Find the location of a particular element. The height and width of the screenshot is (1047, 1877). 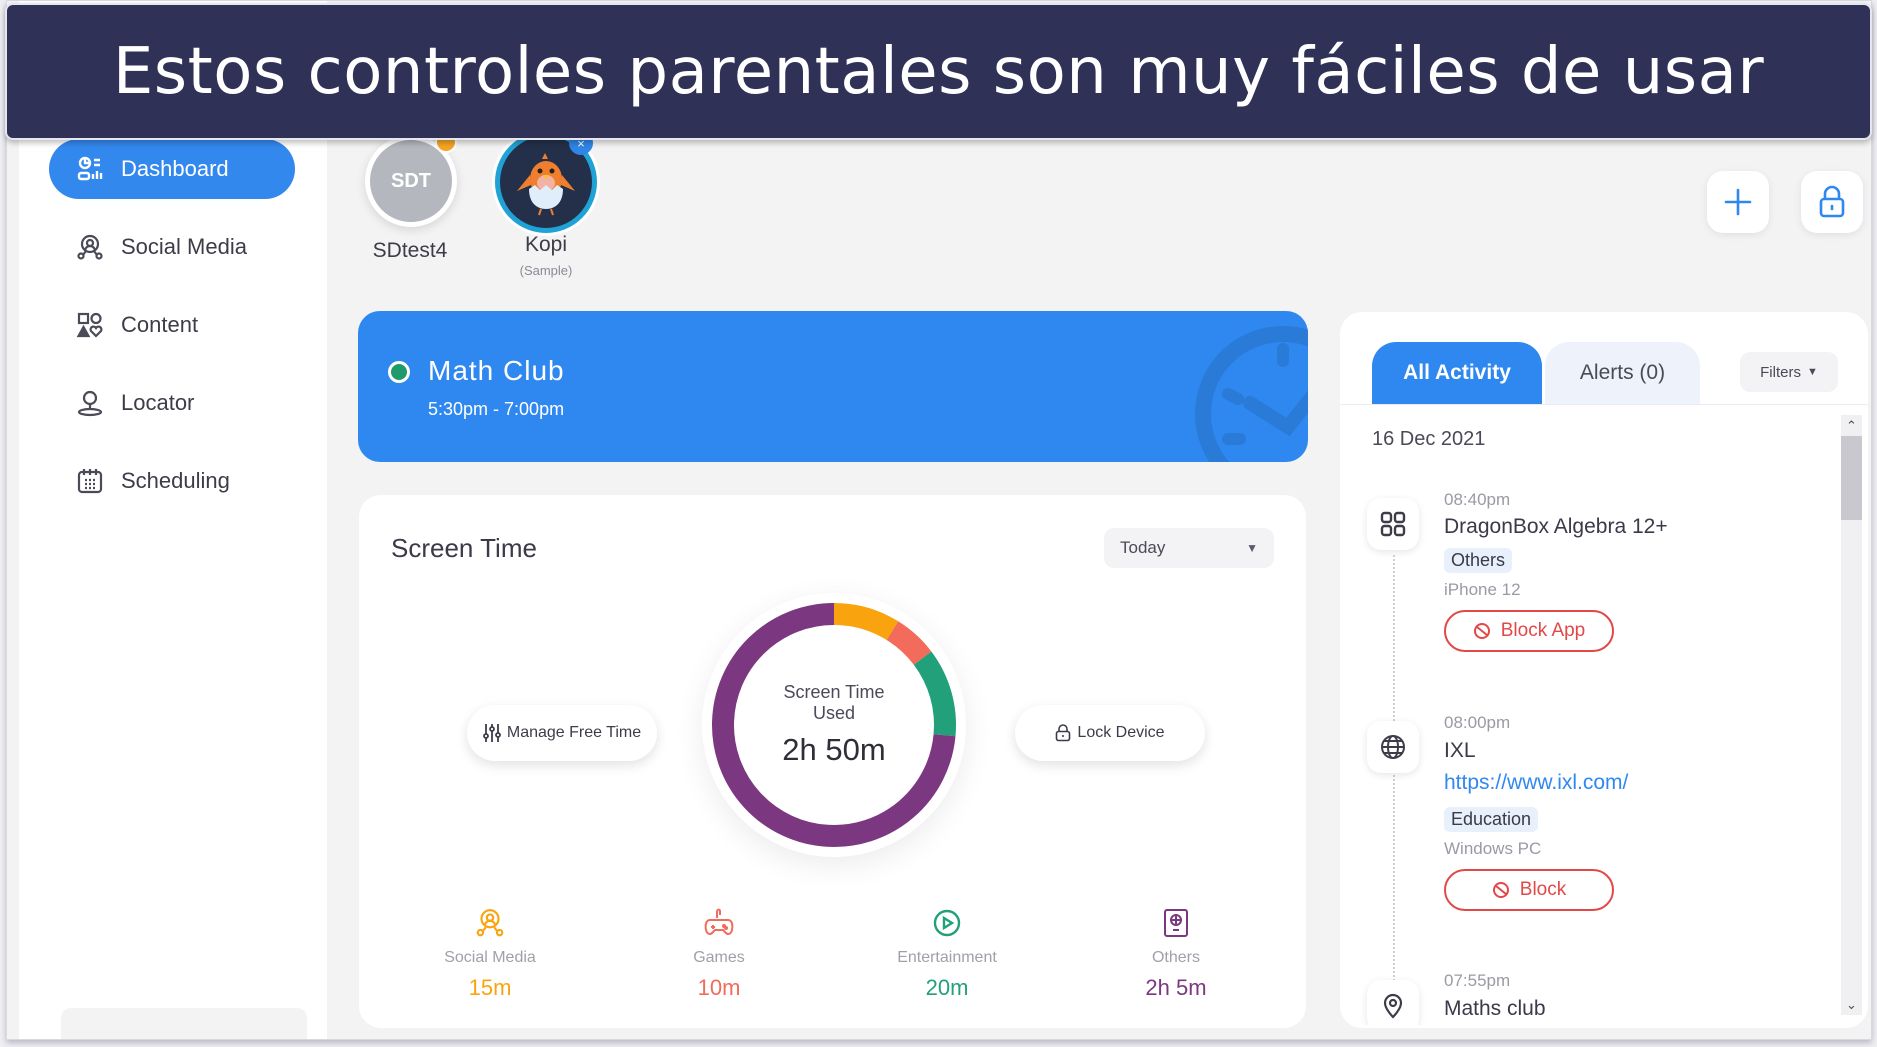

donut-center: Screen Time Used 2h 50m is located at coordinates (834, 725).